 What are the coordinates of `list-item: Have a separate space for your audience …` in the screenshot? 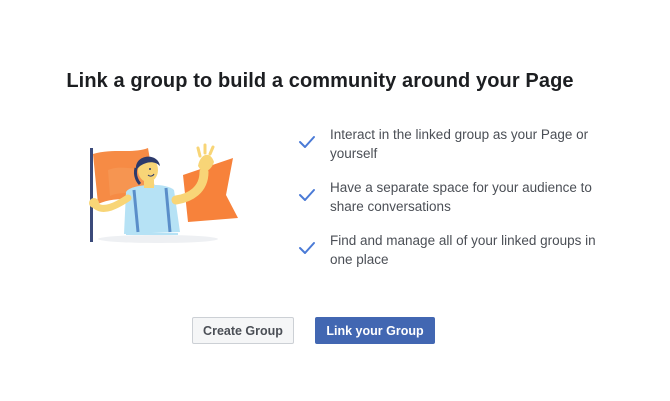 It's located at (458, 204).